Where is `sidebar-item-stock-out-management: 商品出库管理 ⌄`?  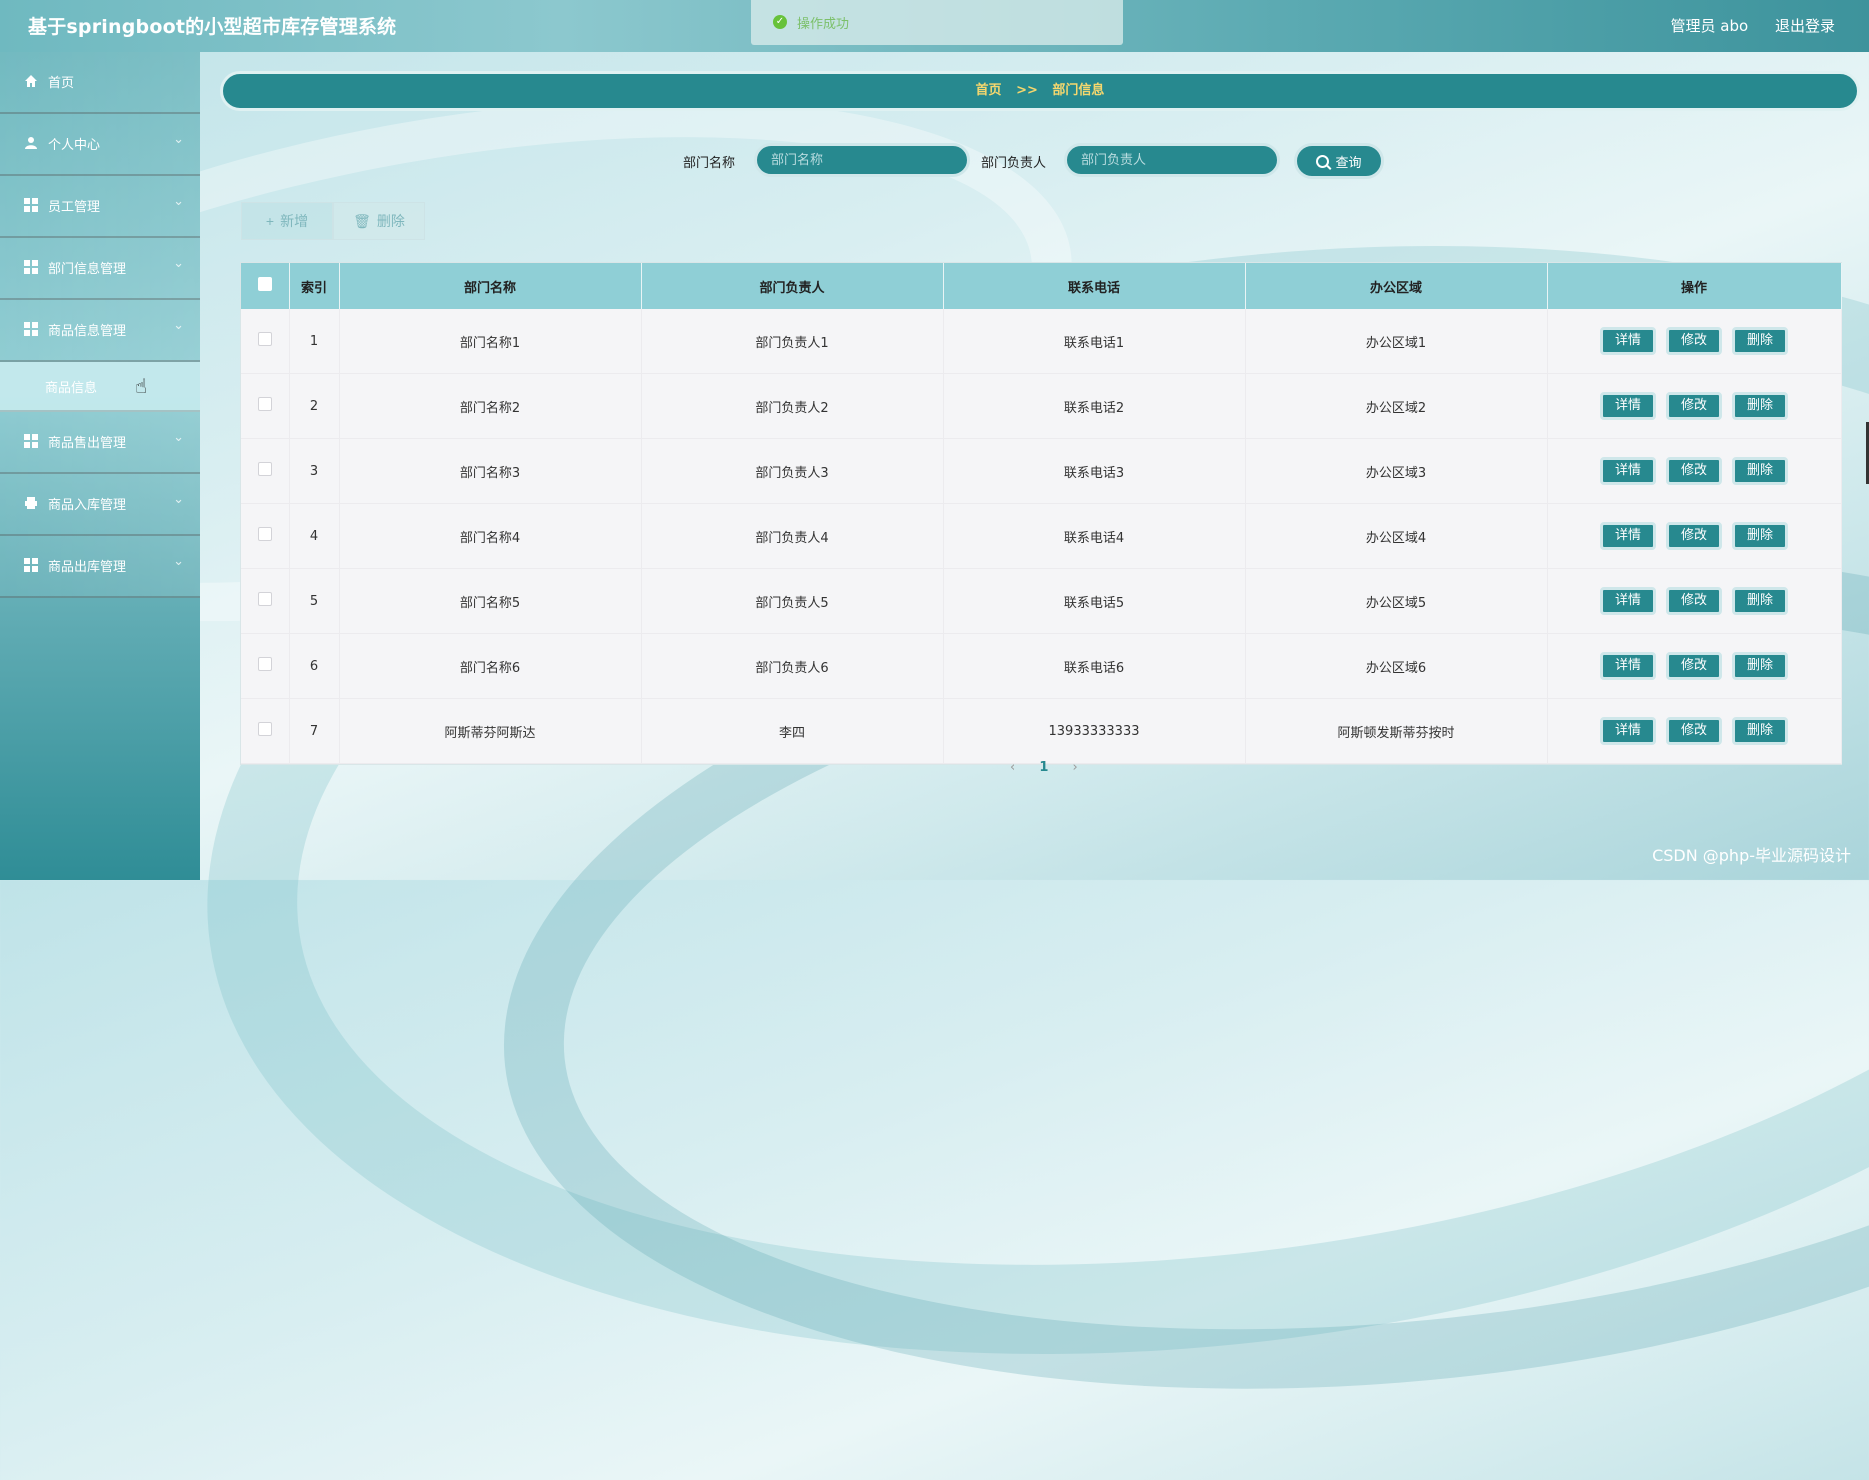 sidebar-item-stock-out-management: 商品出库管理 ⌄ is located at coordinates (100, 567).